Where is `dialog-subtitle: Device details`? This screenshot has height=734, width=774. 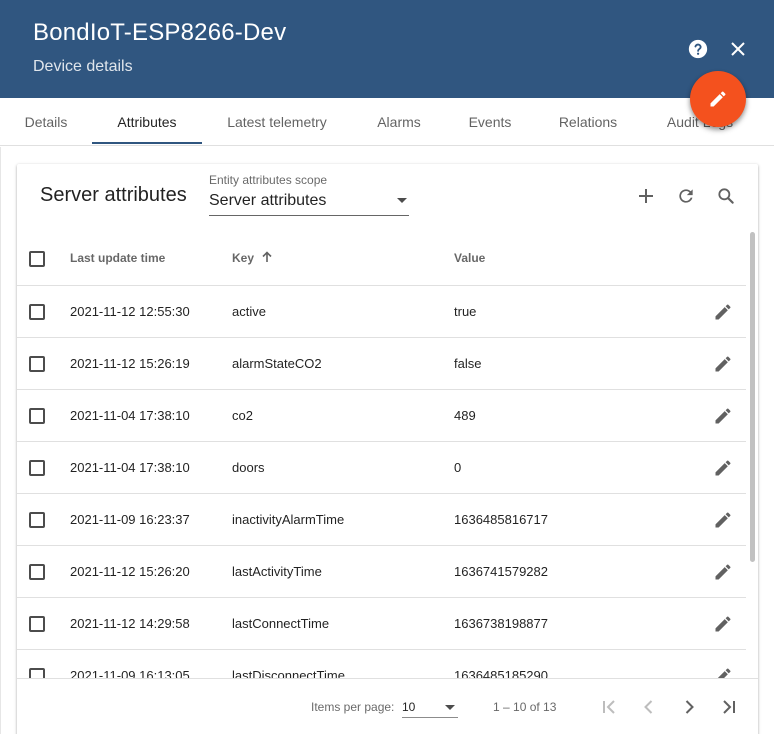 dialog-subtitle: Device details is located at coordinates (83, 66).